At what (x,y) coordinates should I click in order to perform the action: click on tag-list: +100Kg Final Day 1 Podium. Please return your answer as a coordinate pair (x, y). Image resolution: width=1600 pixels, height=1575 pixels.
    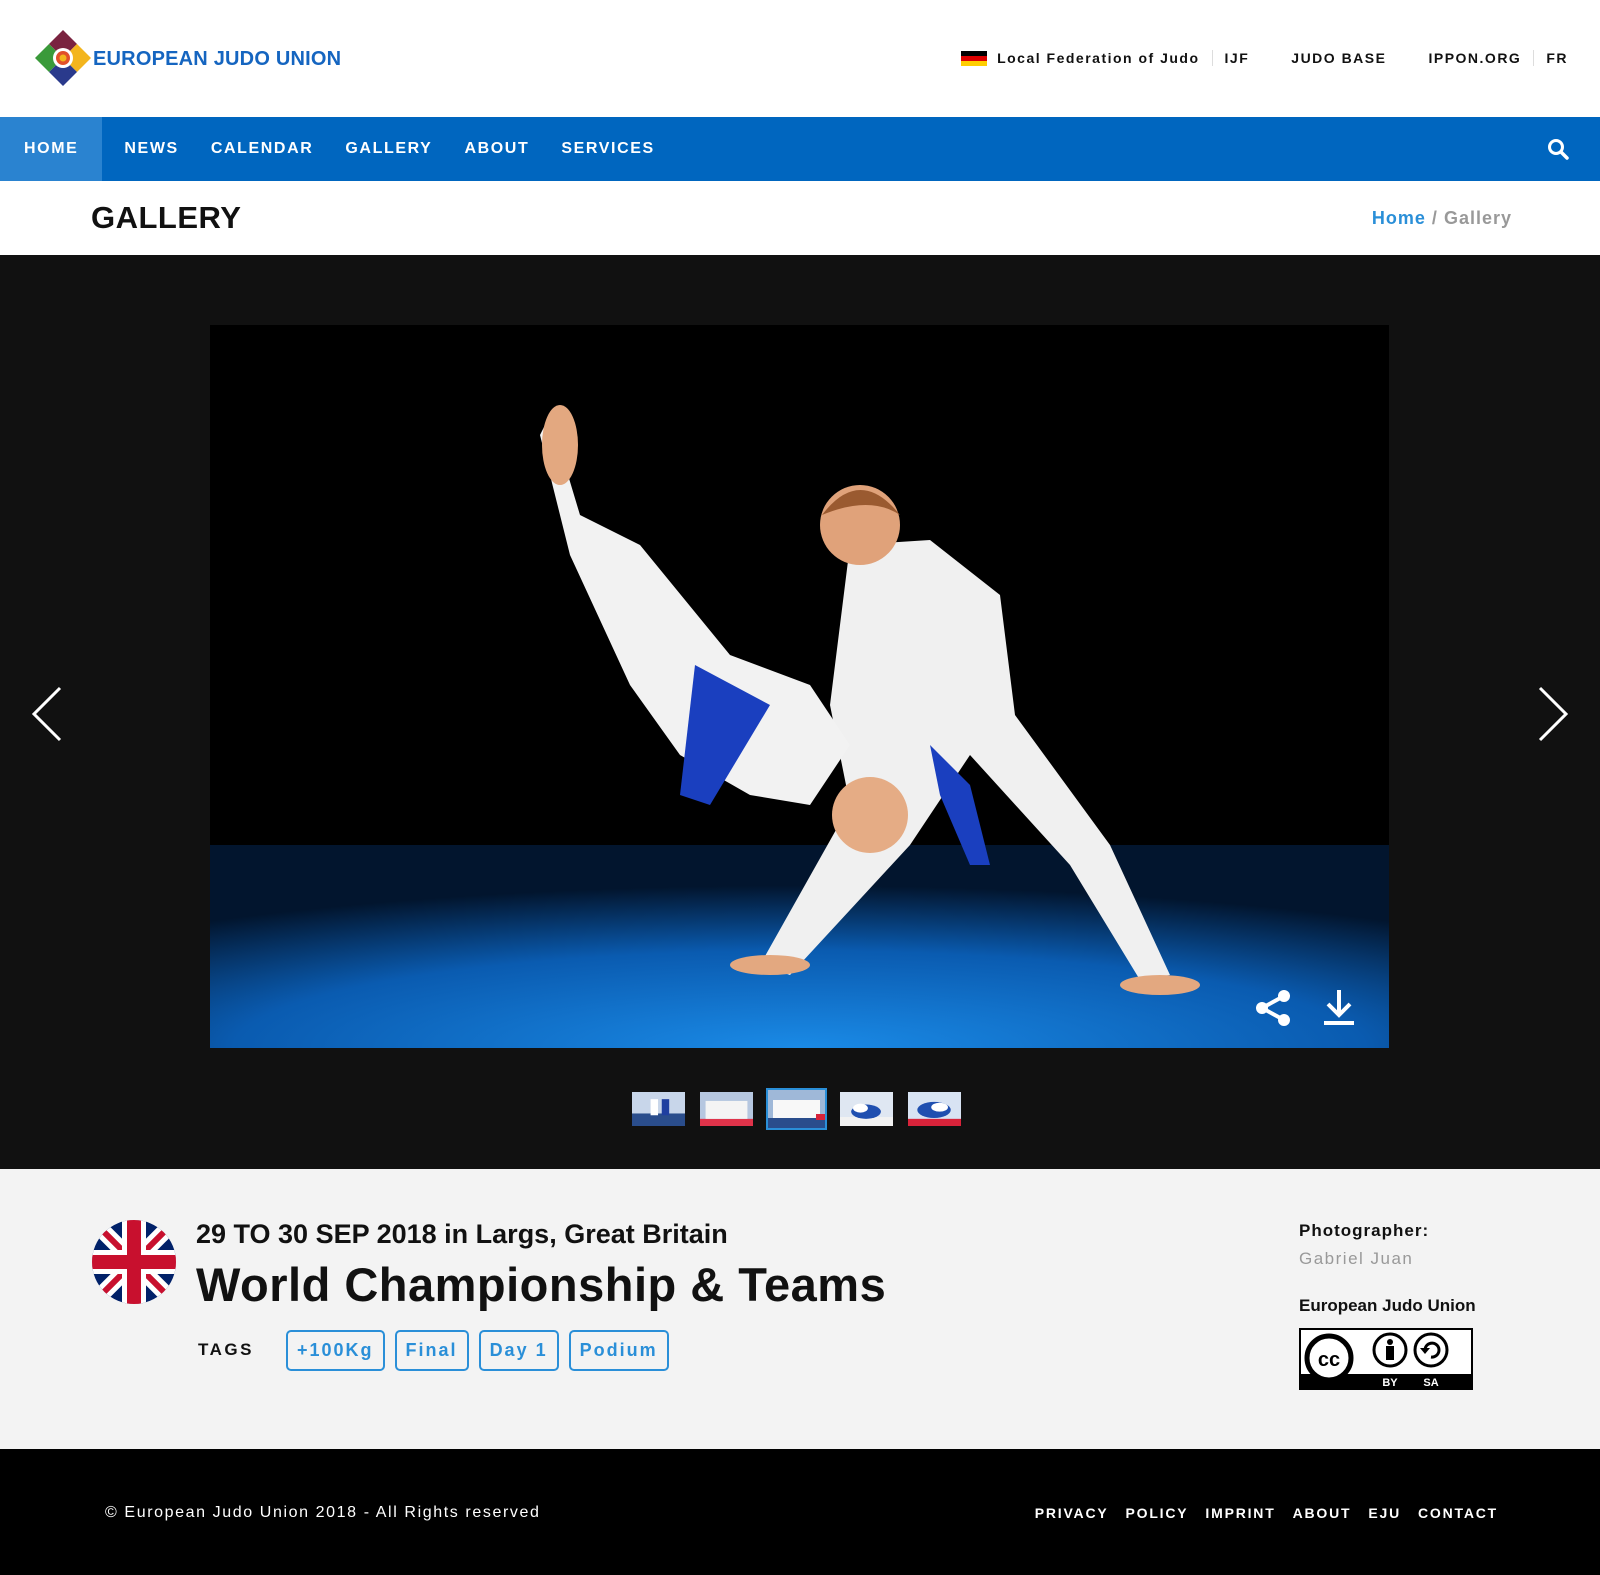
    Looking at the image, I should click on (477, 1350).